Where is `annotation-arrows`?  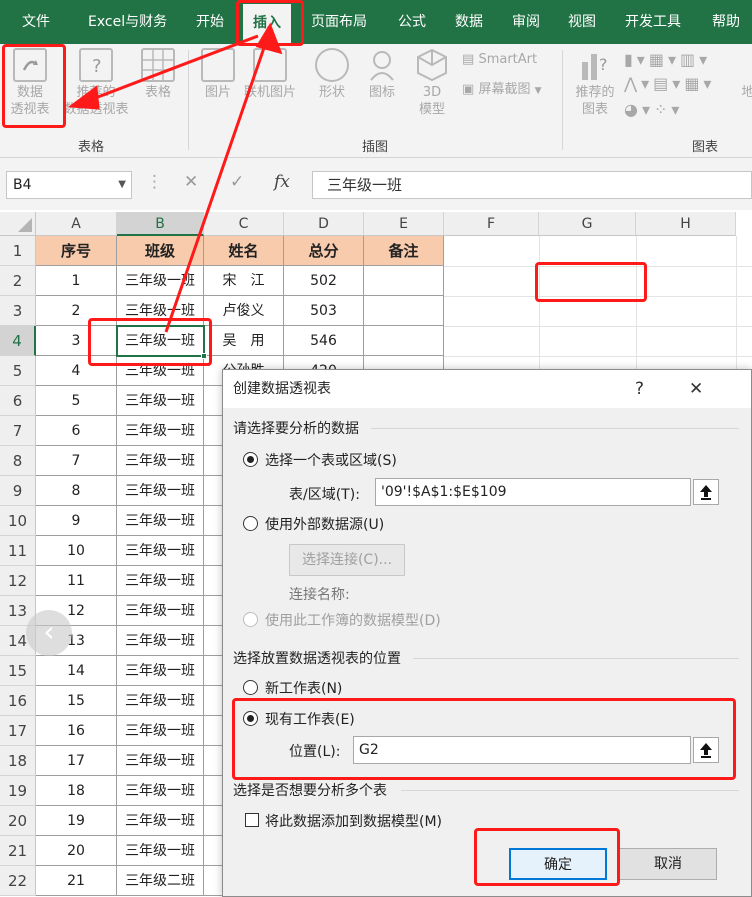
annotation-arrows is located at coordinates (175, 177).